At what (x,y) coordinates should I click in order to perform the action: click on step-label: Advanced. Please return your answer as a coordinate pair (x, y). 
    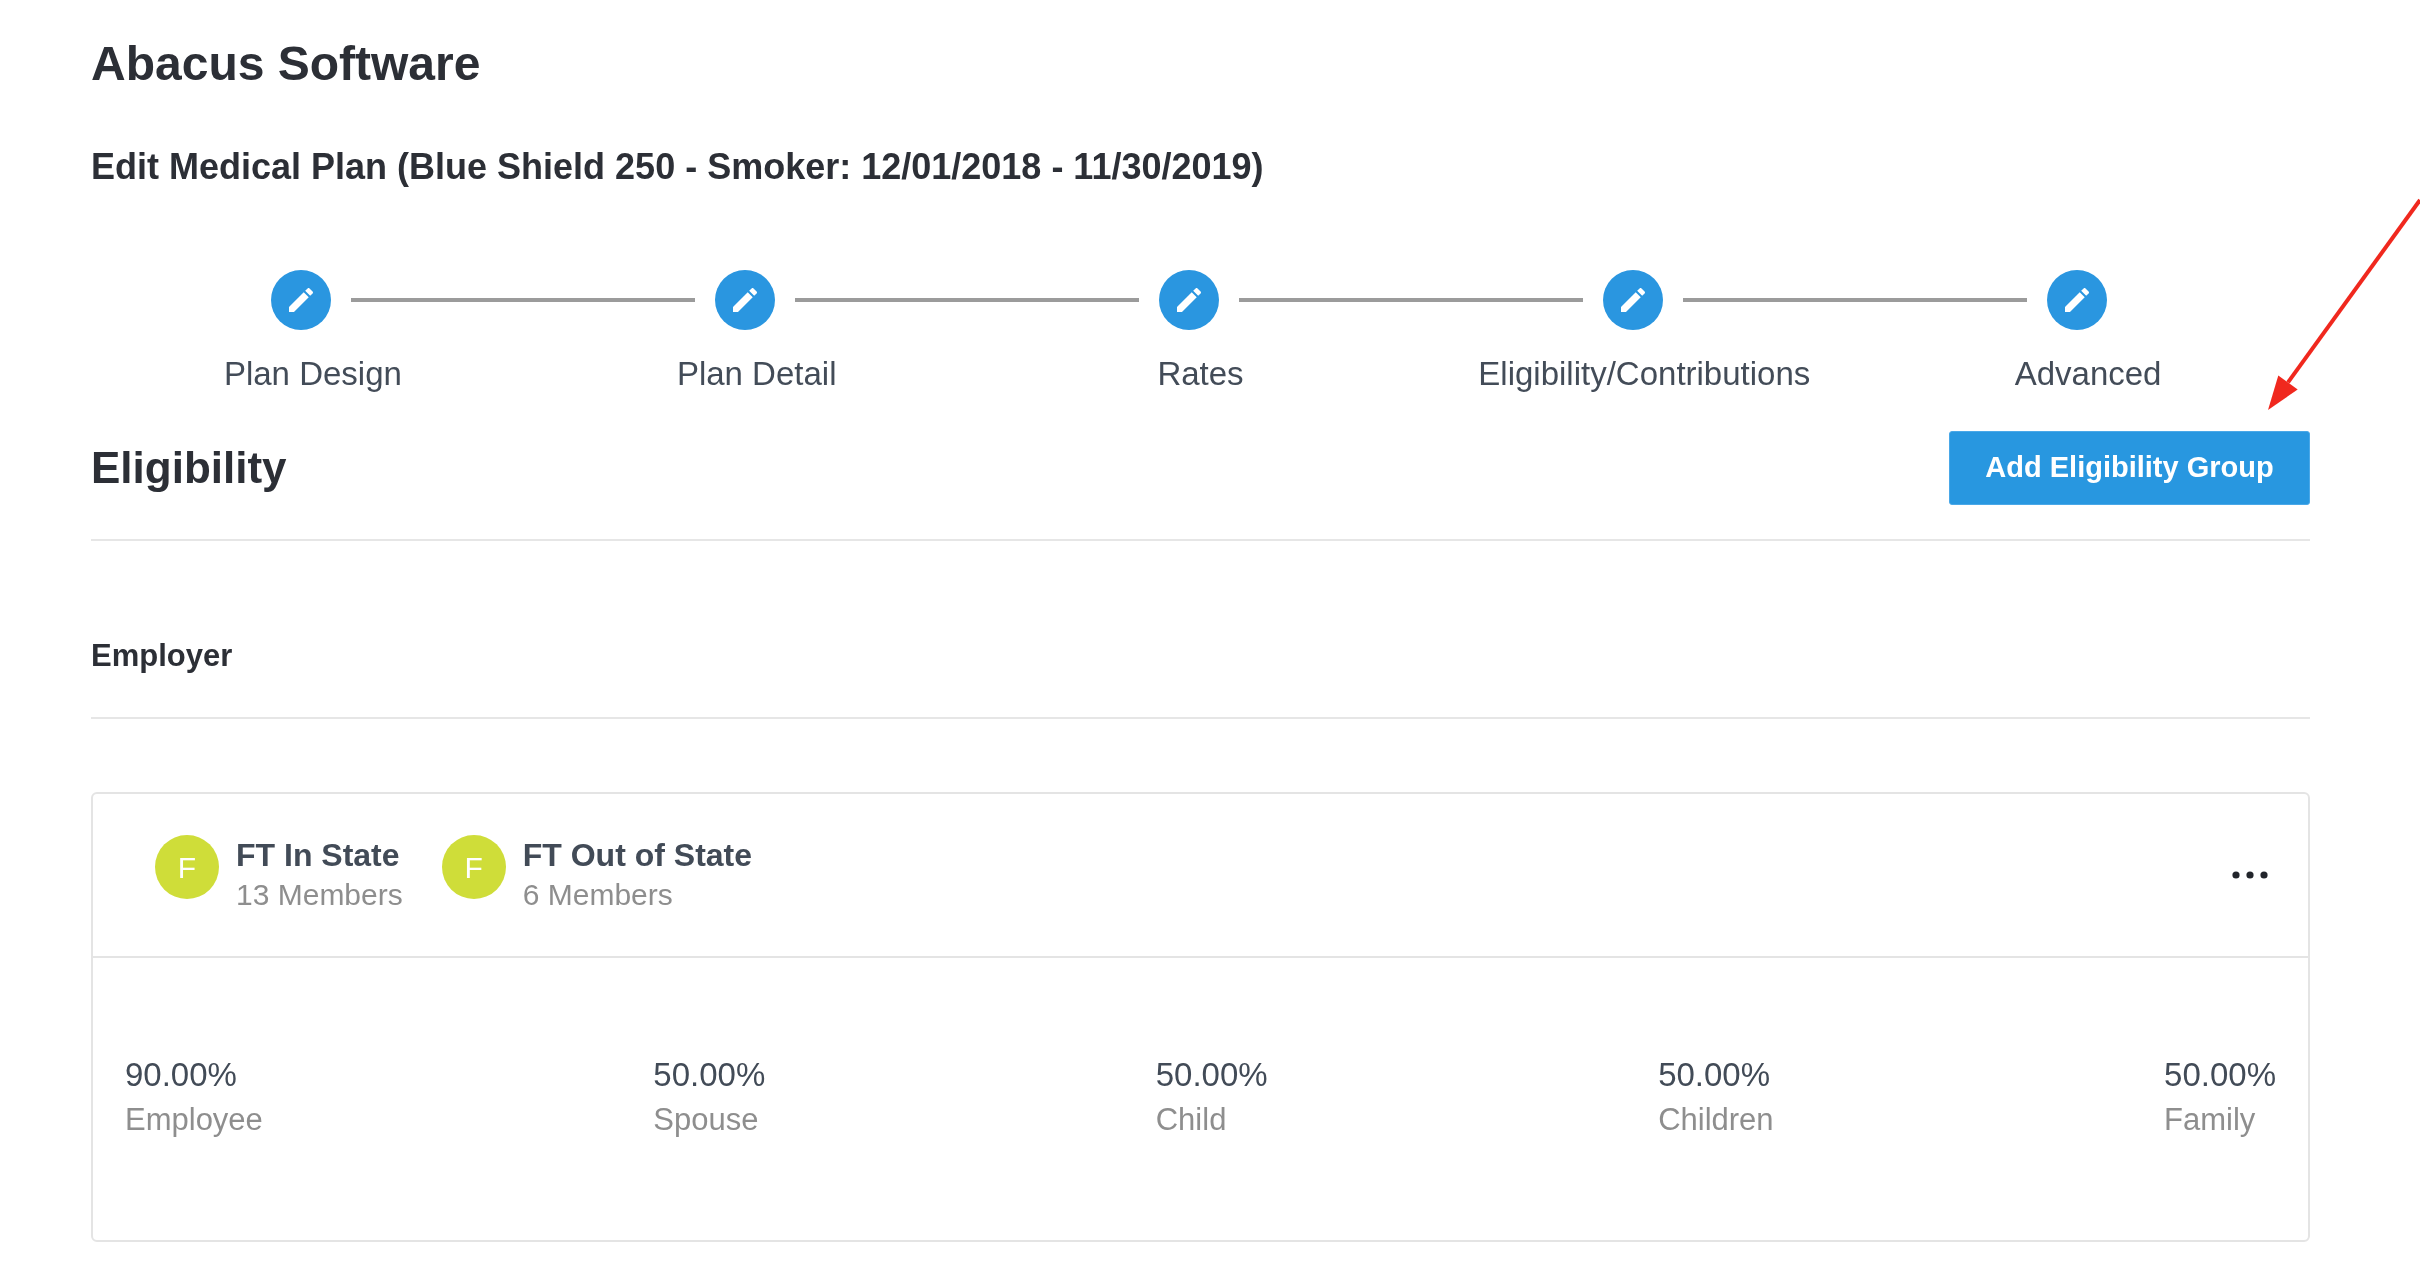
    Looking at the image, I should click on (2088, 374).